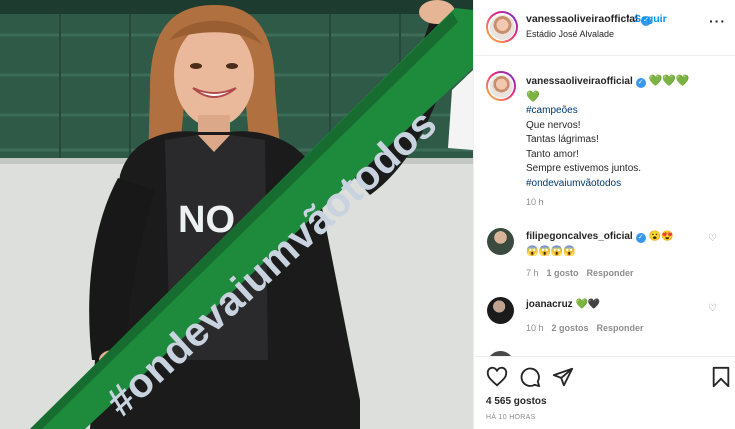 The image size is (735, 429). What do you see at coordinates (563, 273) in the screenshot?
I see `comment-likes: 1 gosto` at bounding box center [563, 273].